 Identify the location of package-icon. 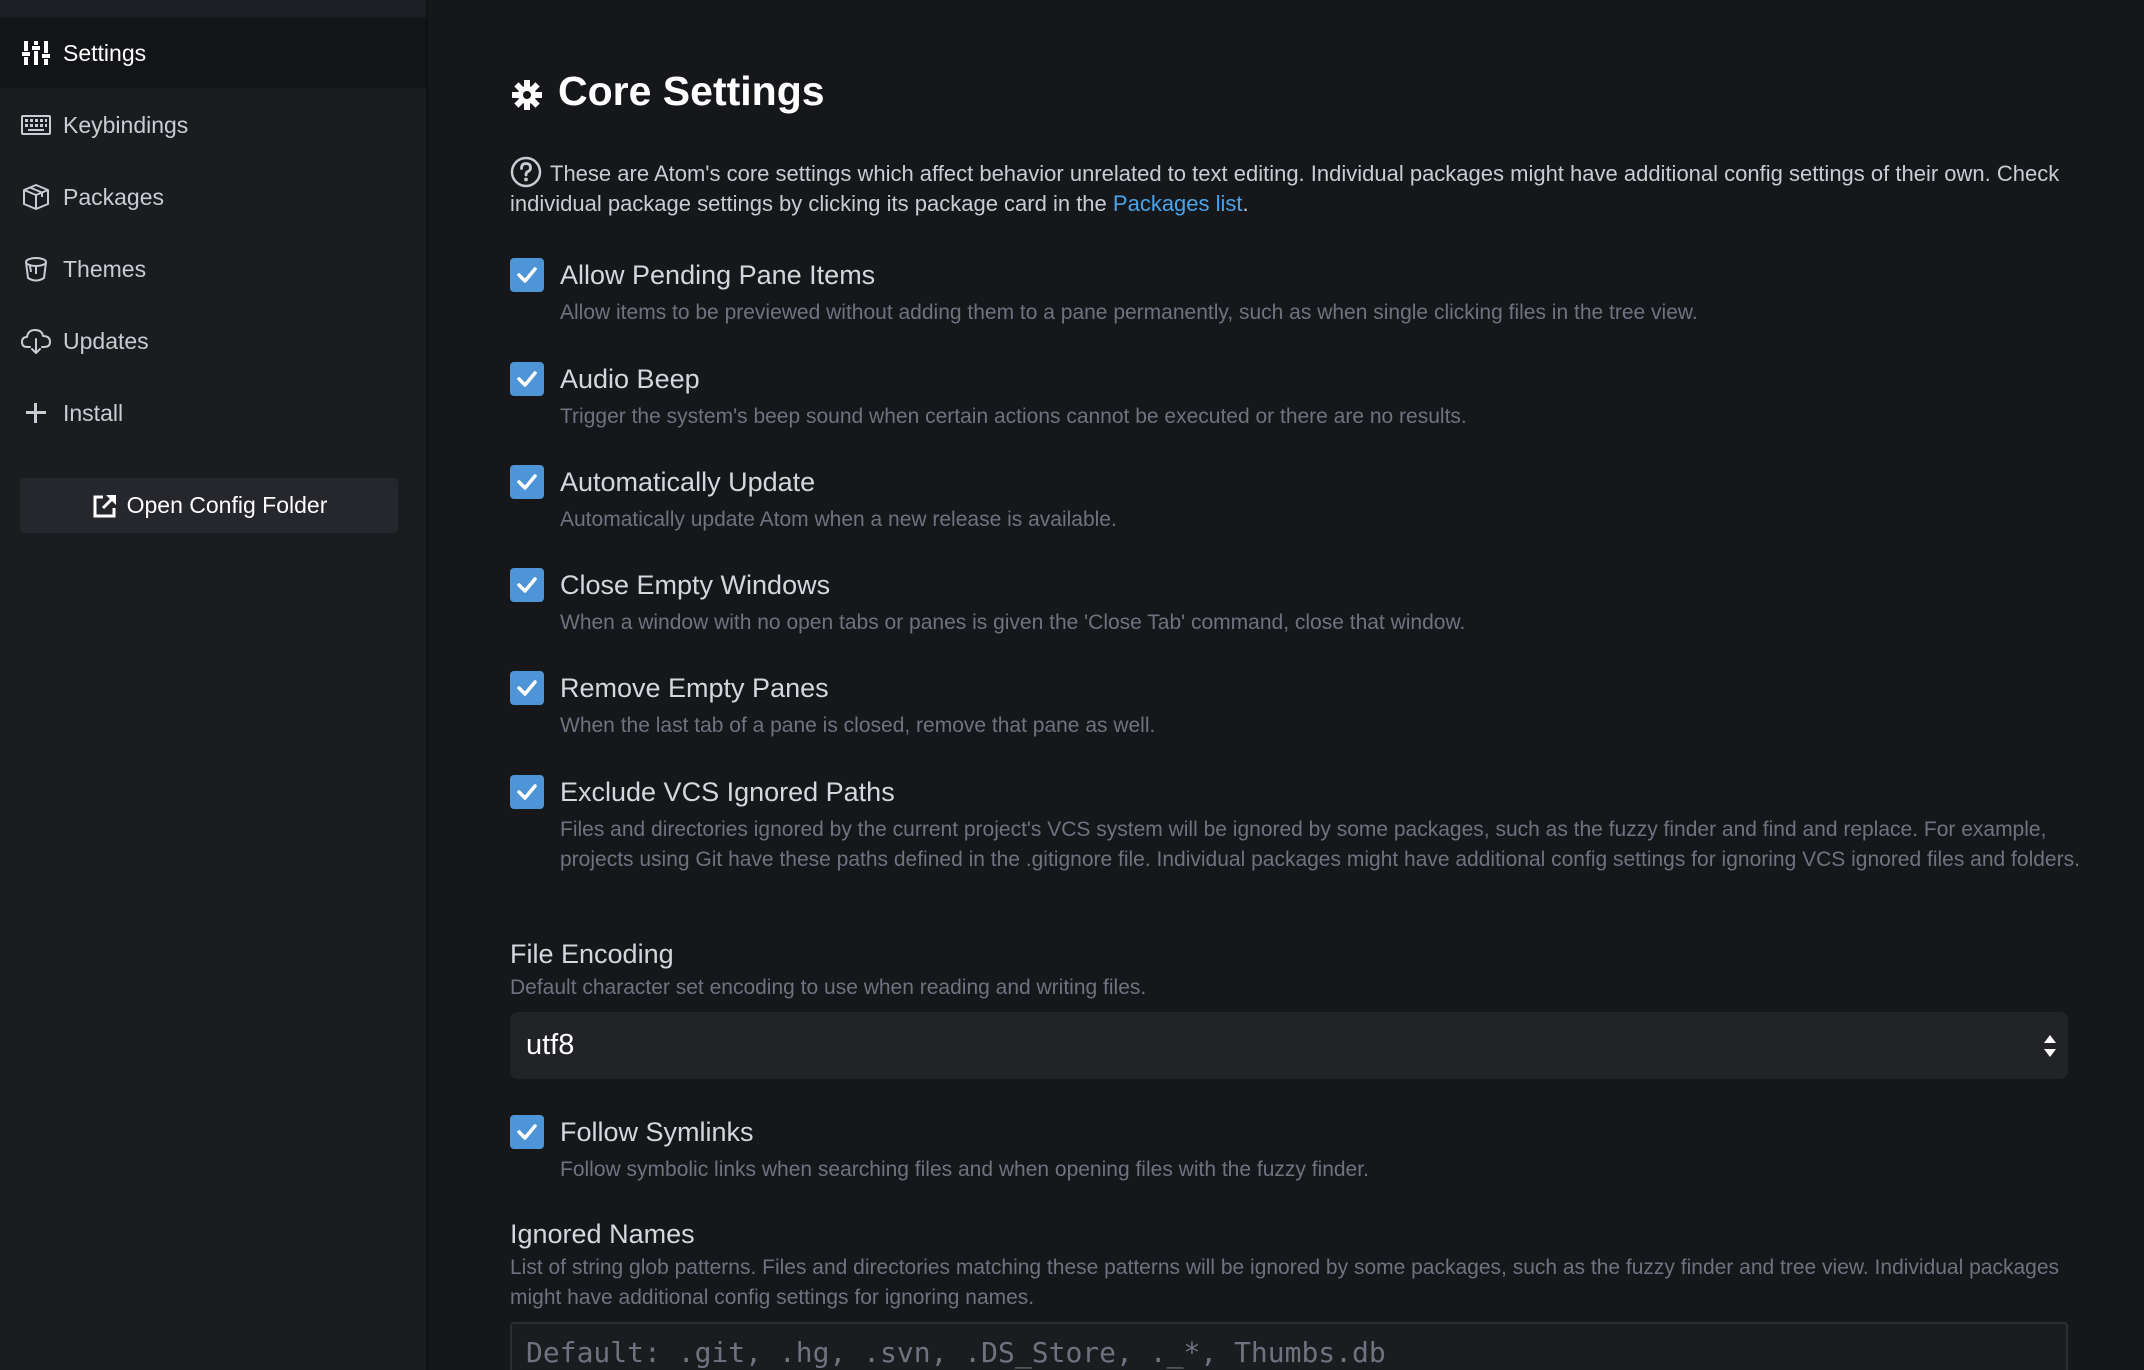
(36, 197).